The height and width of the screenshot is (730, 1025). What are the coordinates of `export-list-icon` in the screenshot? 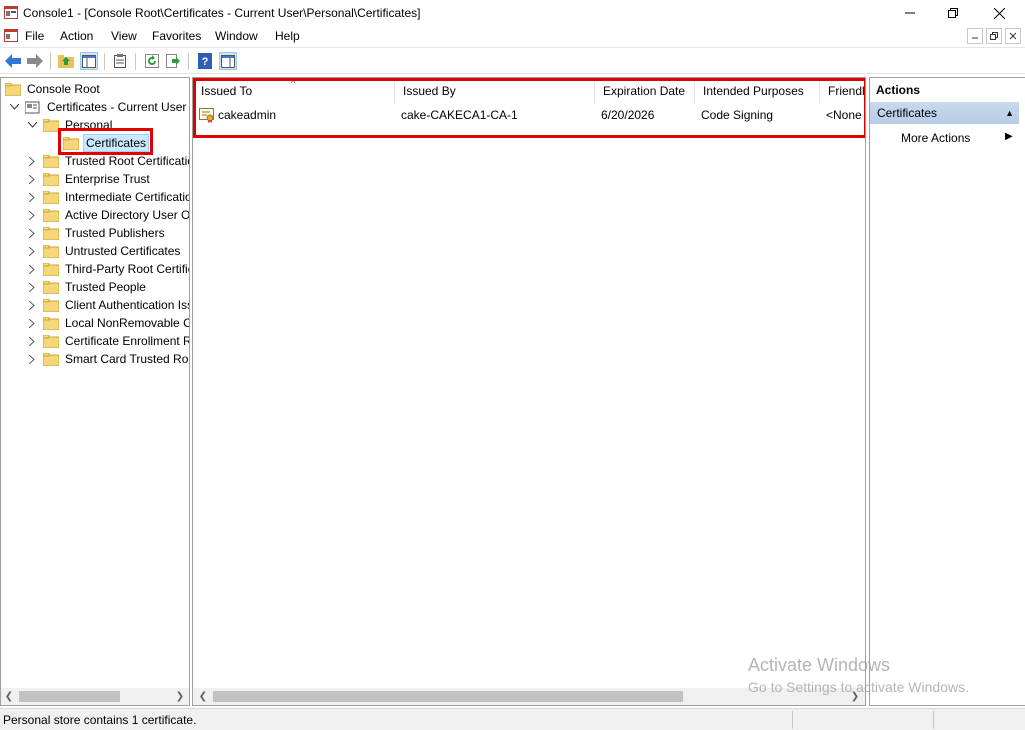 It's located at (173, 61).